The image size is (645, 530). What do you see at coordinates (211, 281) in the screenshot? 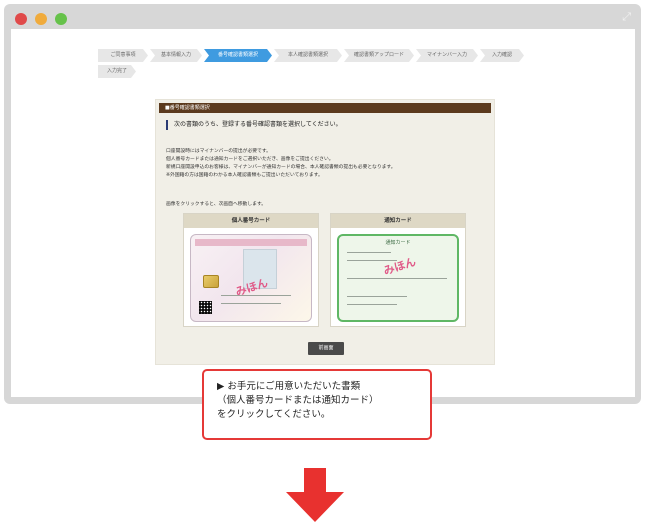
I see `ic-chip-icon` at bounding box center [211, 281].